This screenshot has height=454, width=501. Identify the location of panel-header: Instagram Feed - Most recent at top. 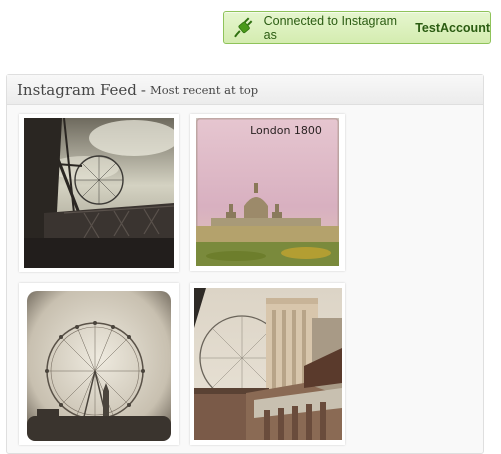
(245, 90).